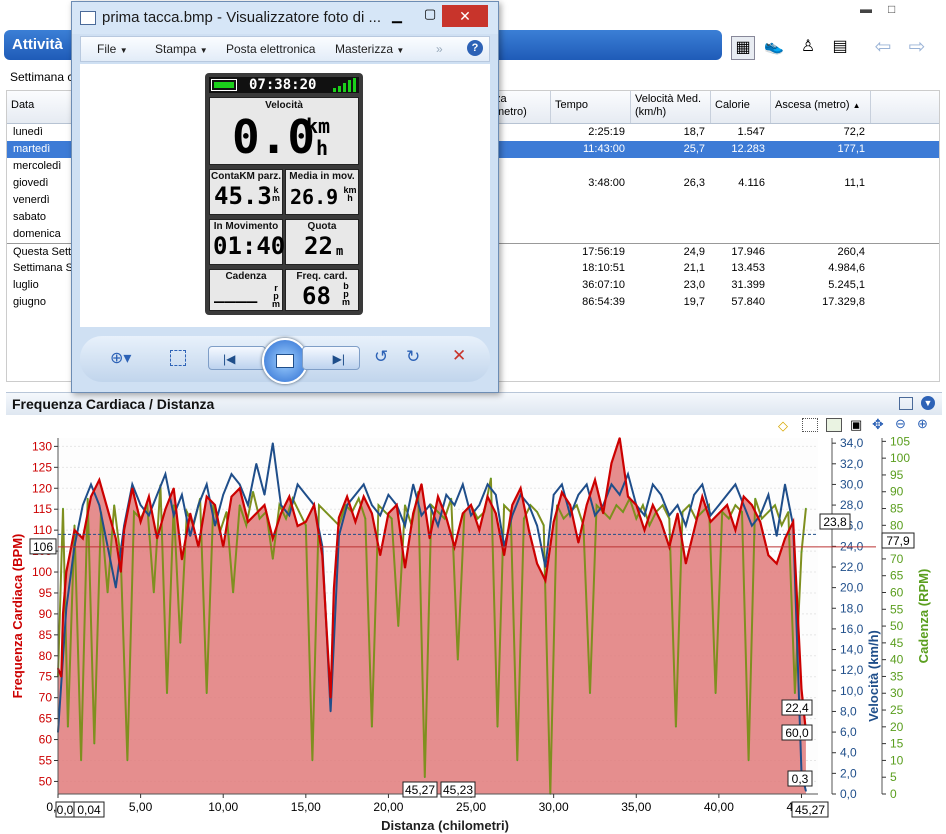 The width and height of the screenshot is (946, 834). I want to click on gps-speed-value: 0.0, so click(274, 137).